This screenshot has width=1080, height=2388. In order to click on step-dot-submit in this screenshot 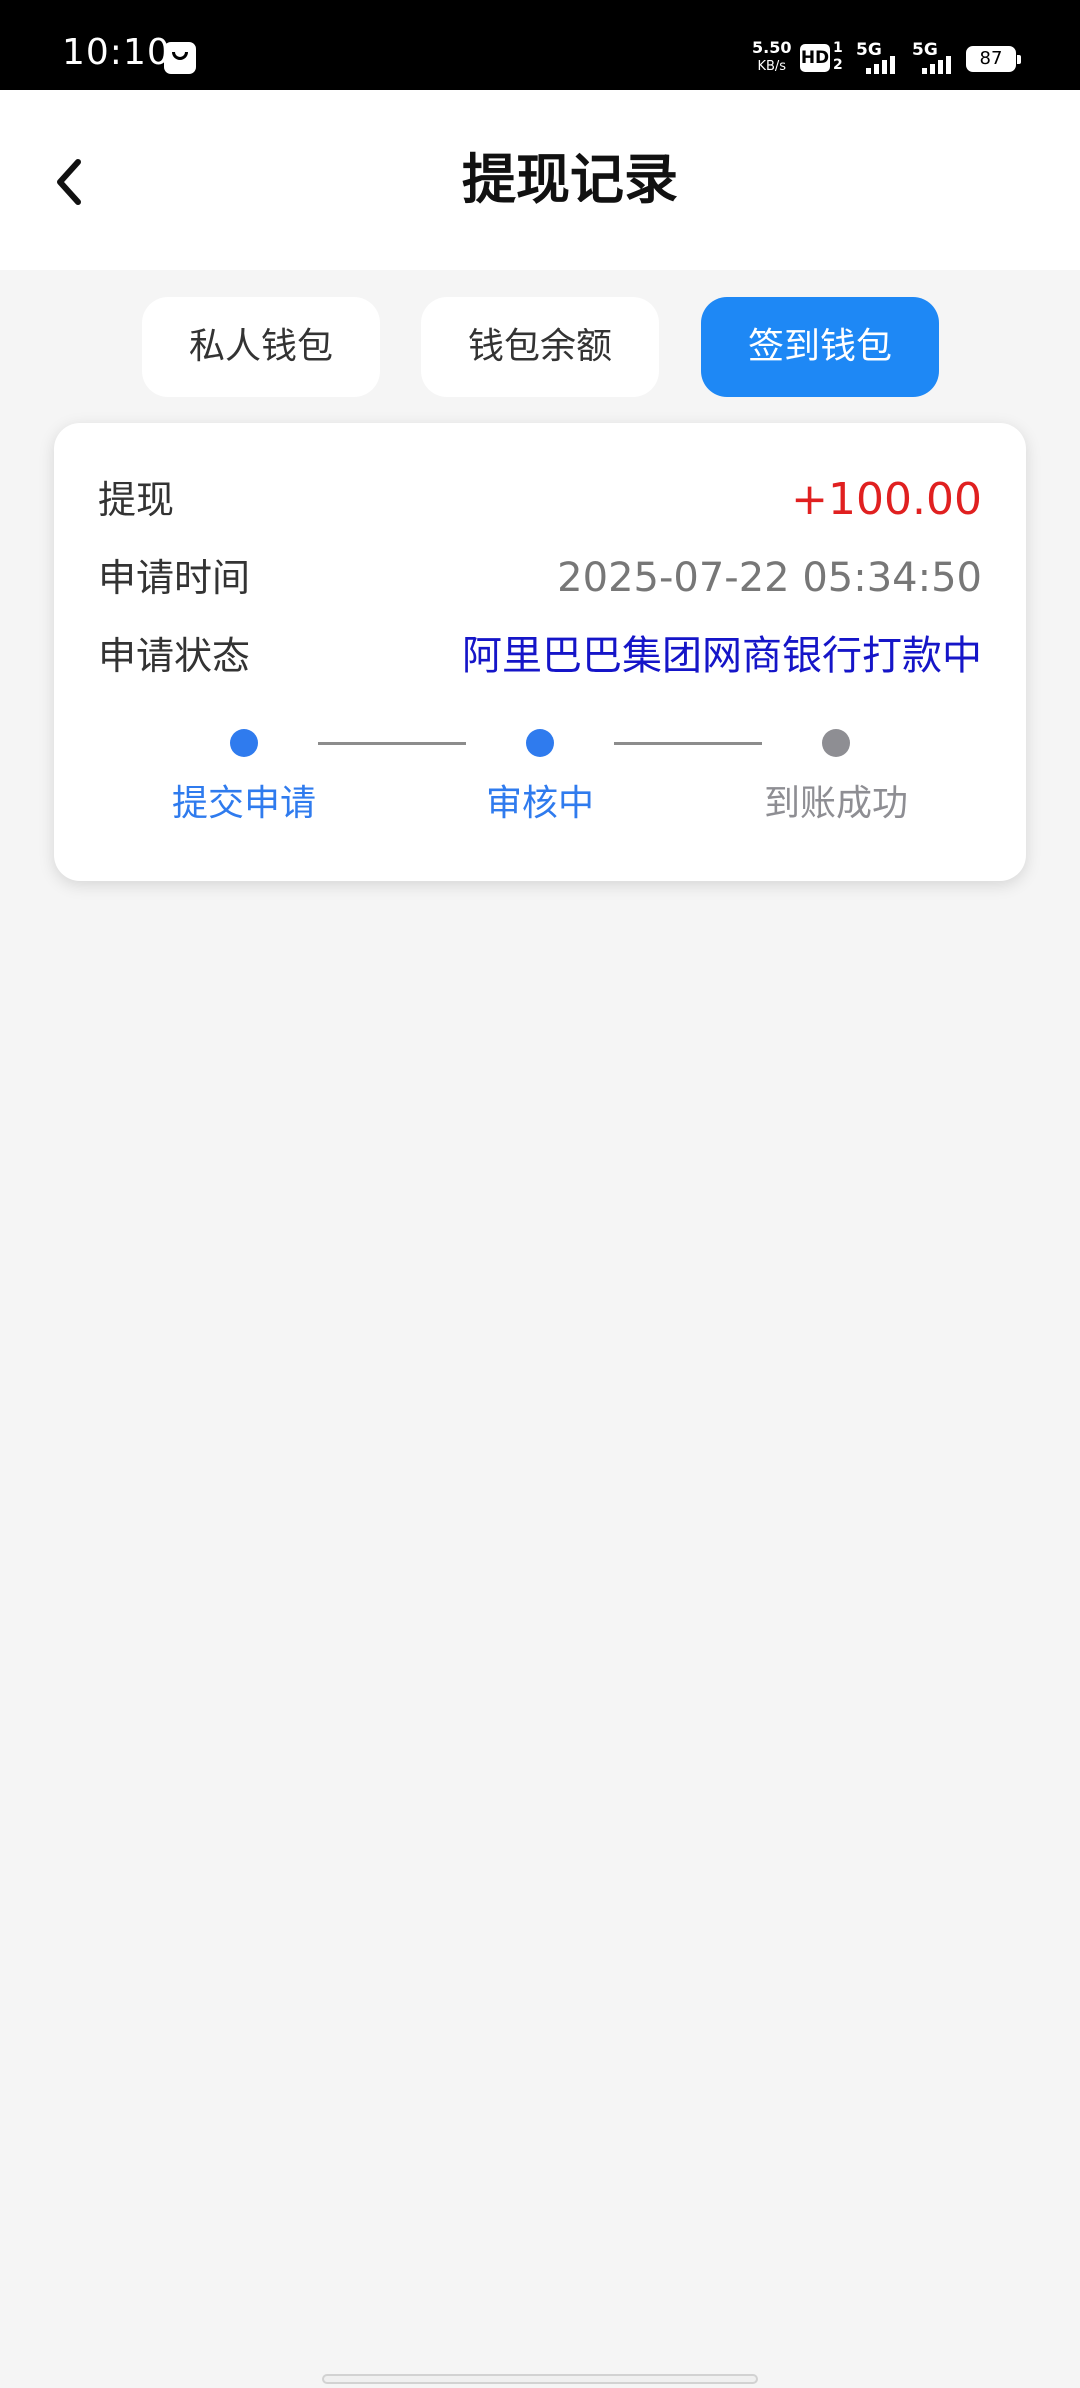, I will do `click(244, 743)`.